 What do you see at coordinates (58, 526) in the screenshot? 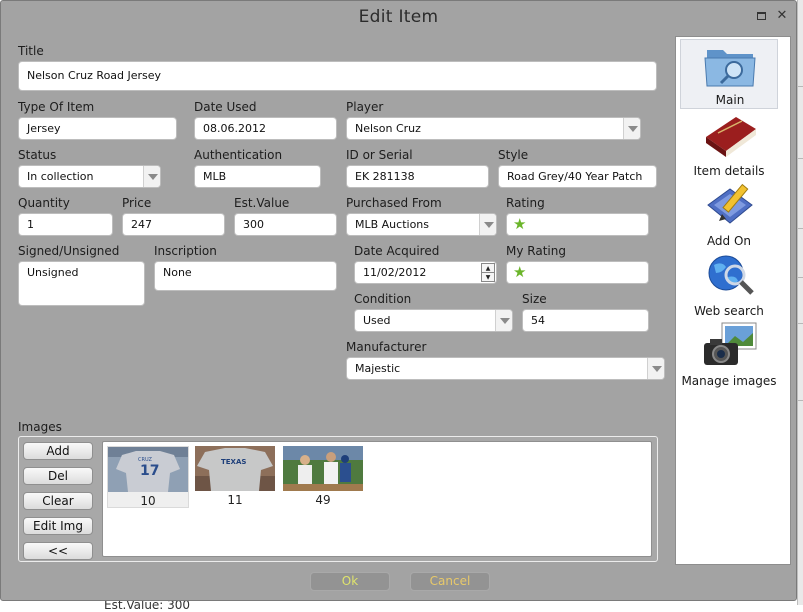
I see `edit-image-button: Edit Img` at bounding box center [58, 526].